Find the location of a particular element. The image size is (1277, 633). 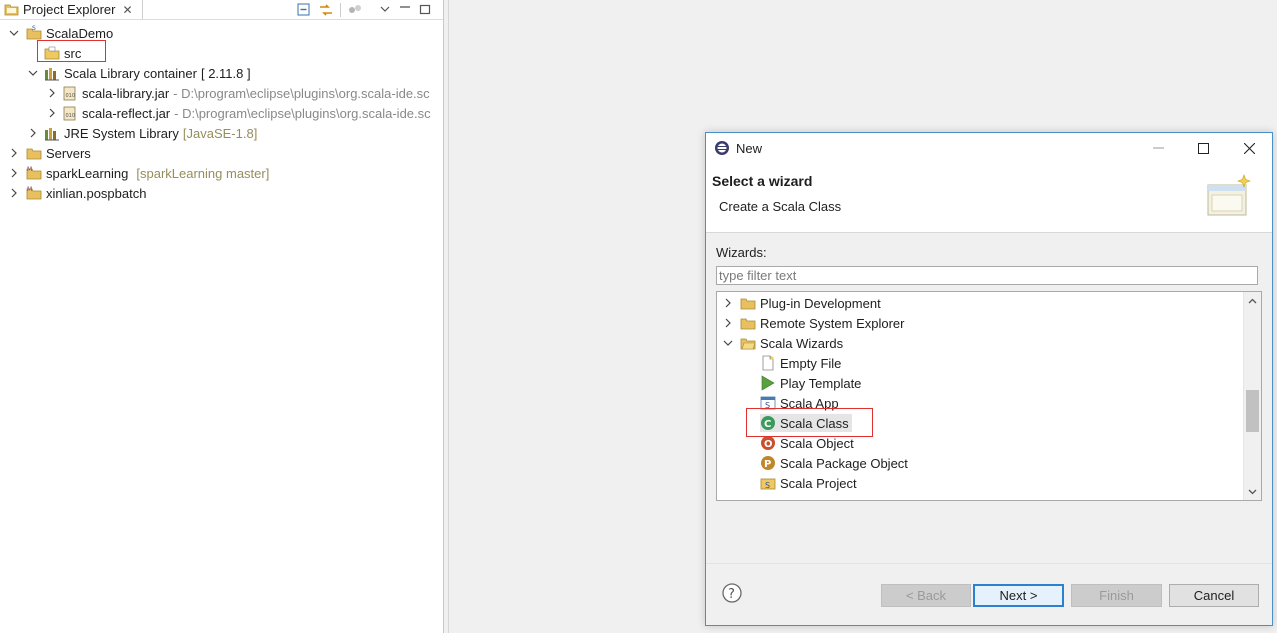

wizard-category-plugin-development: Plug-in Development is located at coordinates (801, 303).